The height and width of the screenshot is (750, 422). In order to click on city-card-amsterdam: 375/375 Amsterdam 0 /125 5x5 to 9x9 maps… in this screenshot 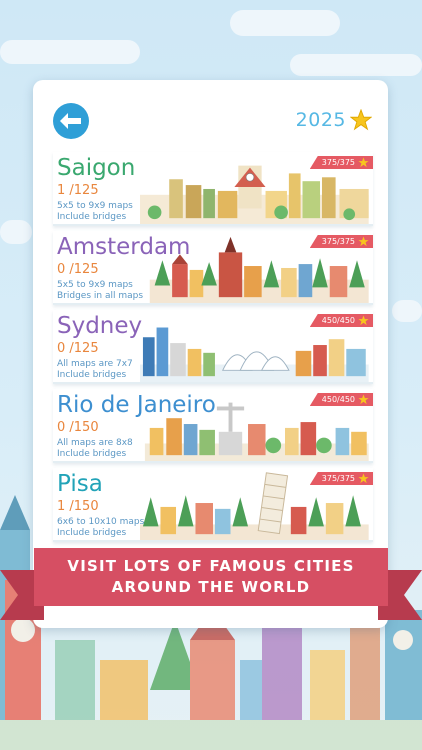, I will do `click(213, 268)`.